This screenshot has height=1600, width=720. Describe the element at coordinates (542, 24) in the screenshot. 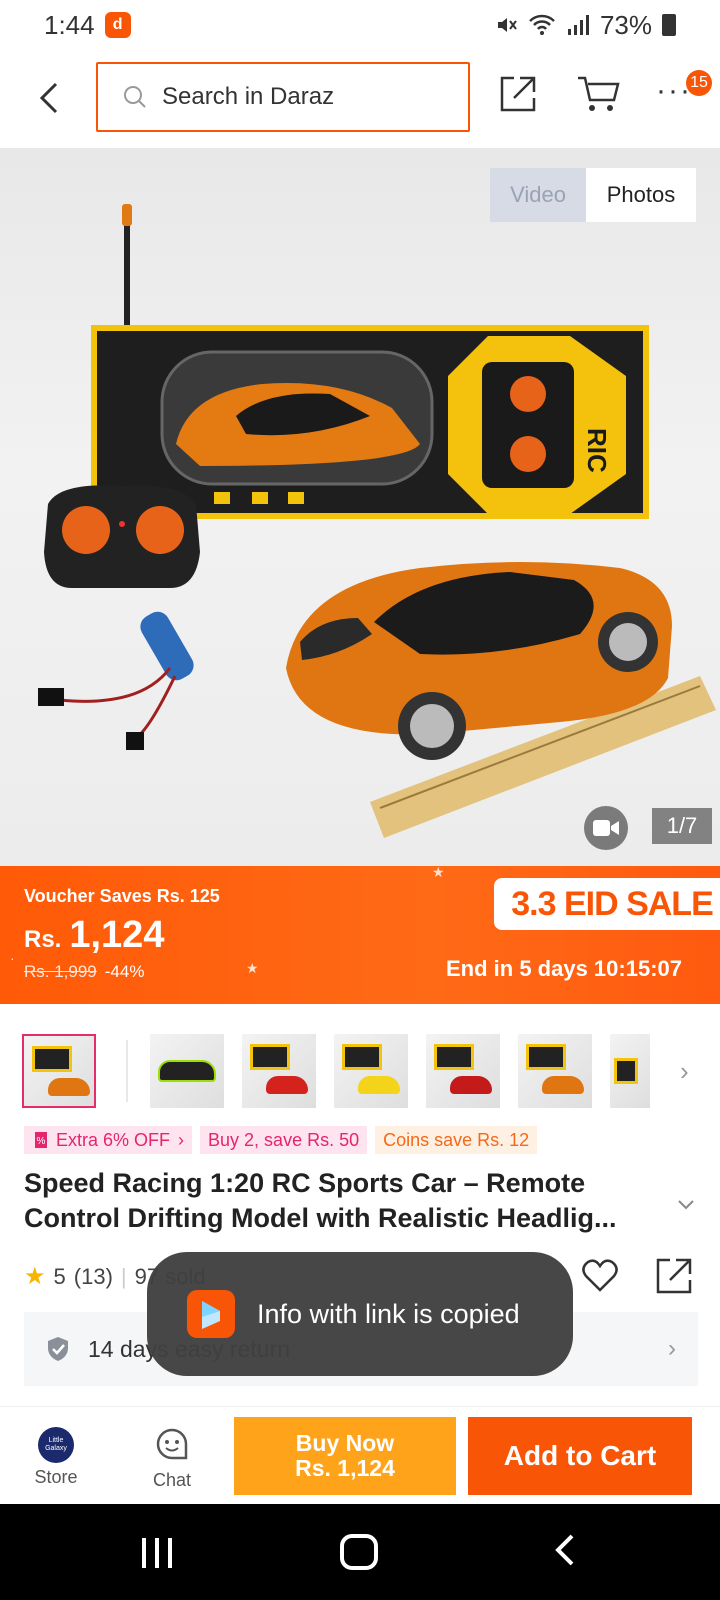

I see `wifi-icon` at that location.